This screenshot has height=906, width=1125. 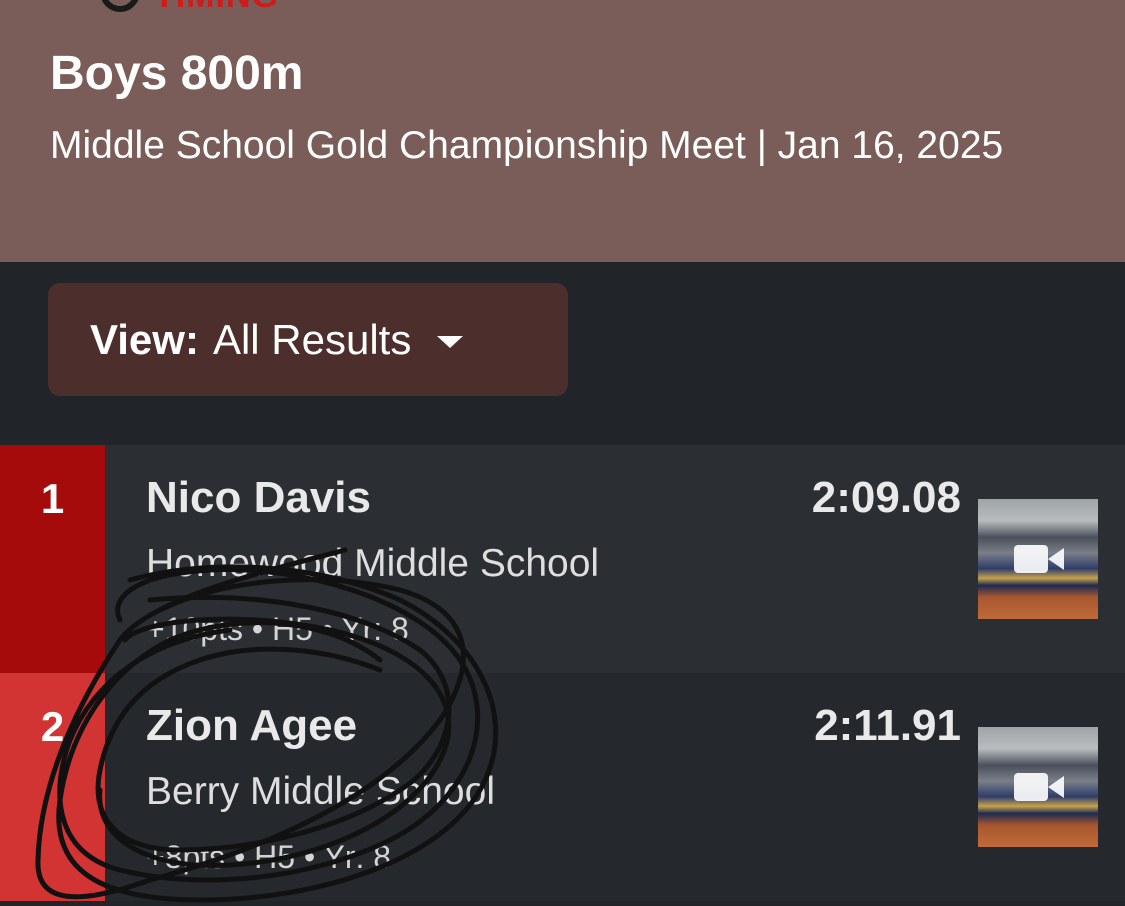 I want to click on school-name: Berry Middle School, so click(x=320, y=791).